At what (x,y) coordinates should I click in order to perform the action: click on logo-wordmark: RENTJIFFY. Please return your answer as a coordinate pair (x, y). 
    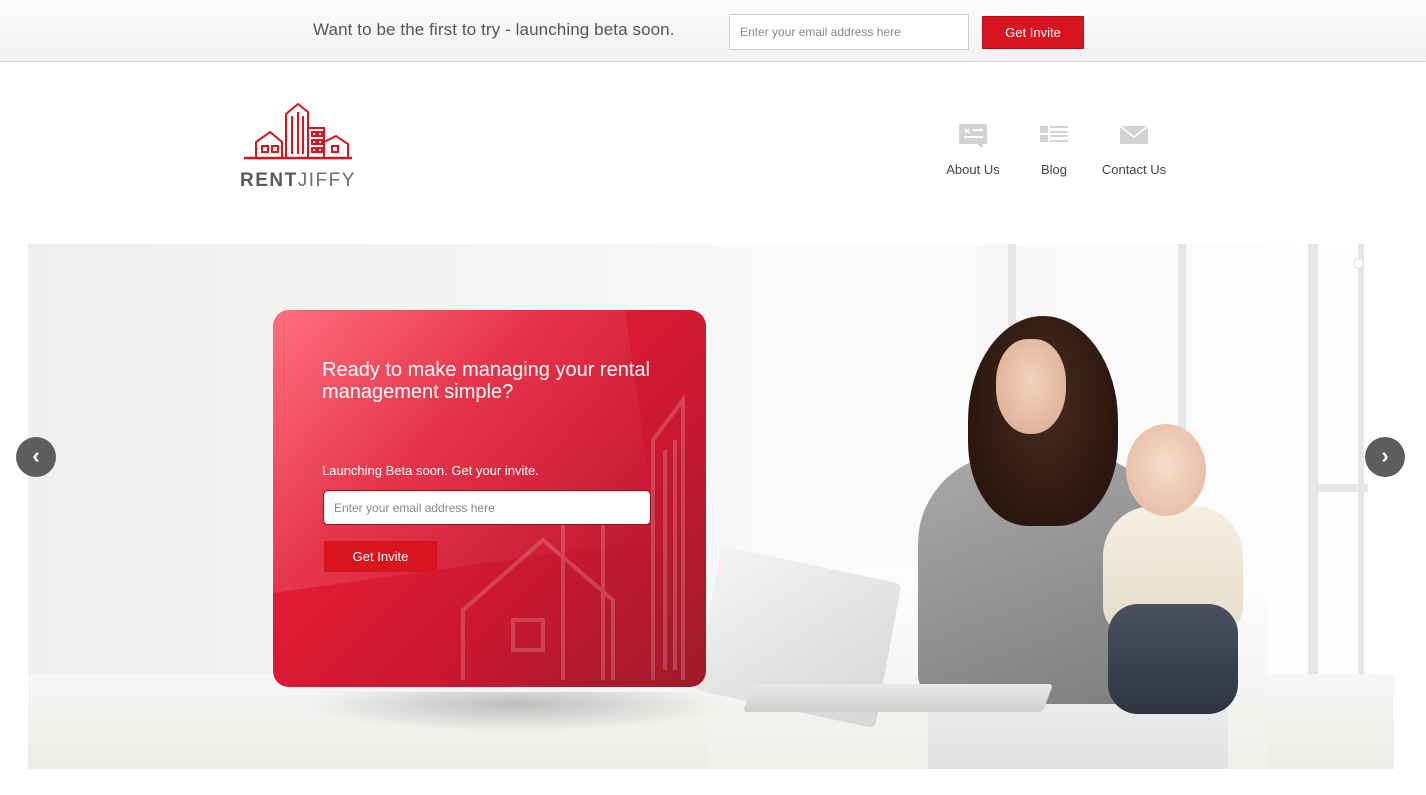
    Looking at the image, I should click on (298, 181).